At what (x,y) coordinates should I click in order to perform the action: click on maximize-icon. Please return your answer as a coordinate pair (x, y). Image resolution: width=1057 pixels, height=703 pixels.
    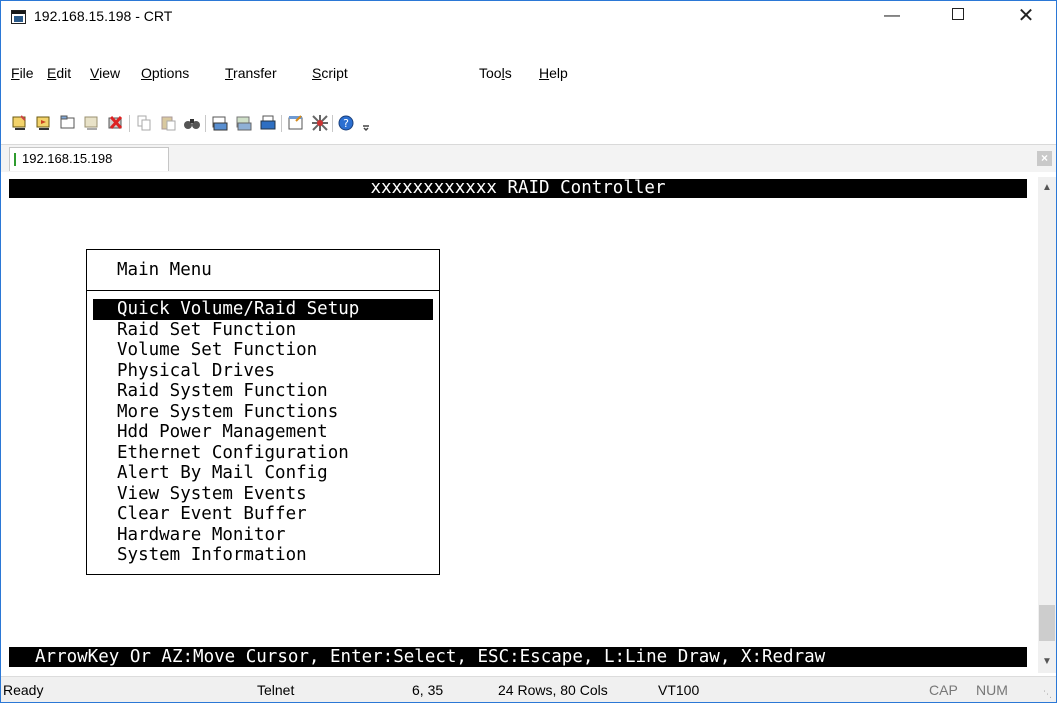
    Looking at the image, I should click on (958, 14).